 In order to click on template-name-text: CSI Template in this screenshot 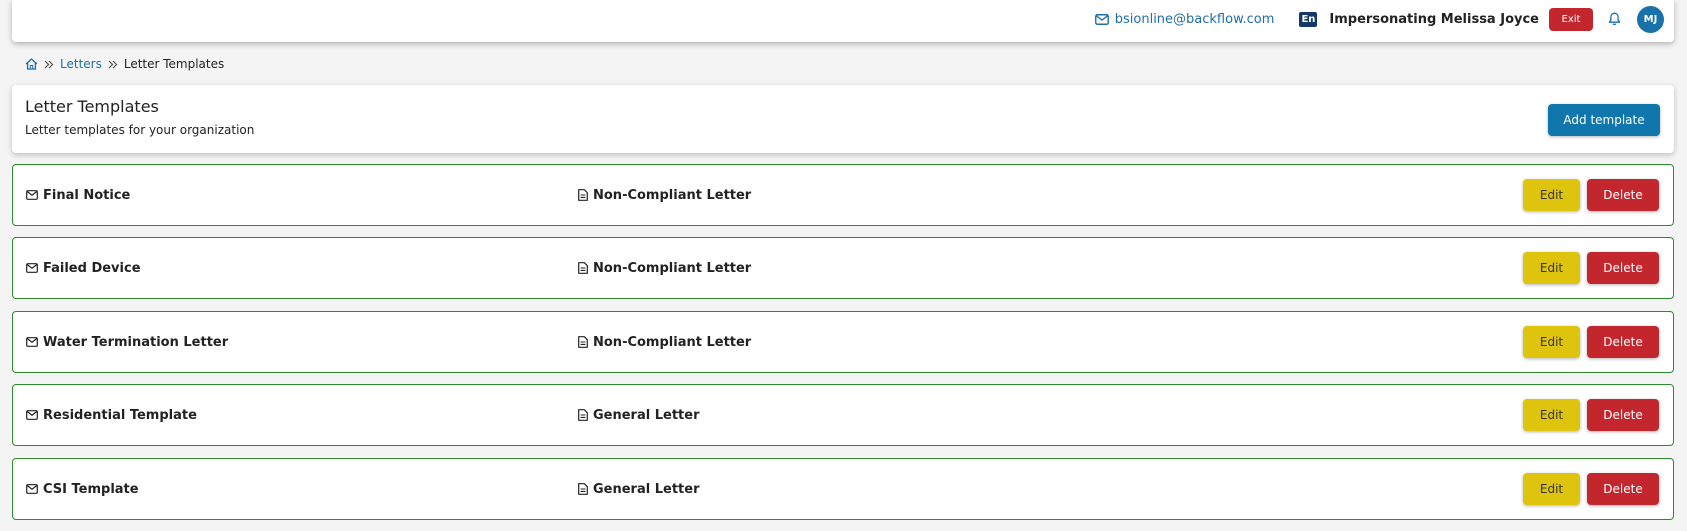, I will do `click(91, 489)`.